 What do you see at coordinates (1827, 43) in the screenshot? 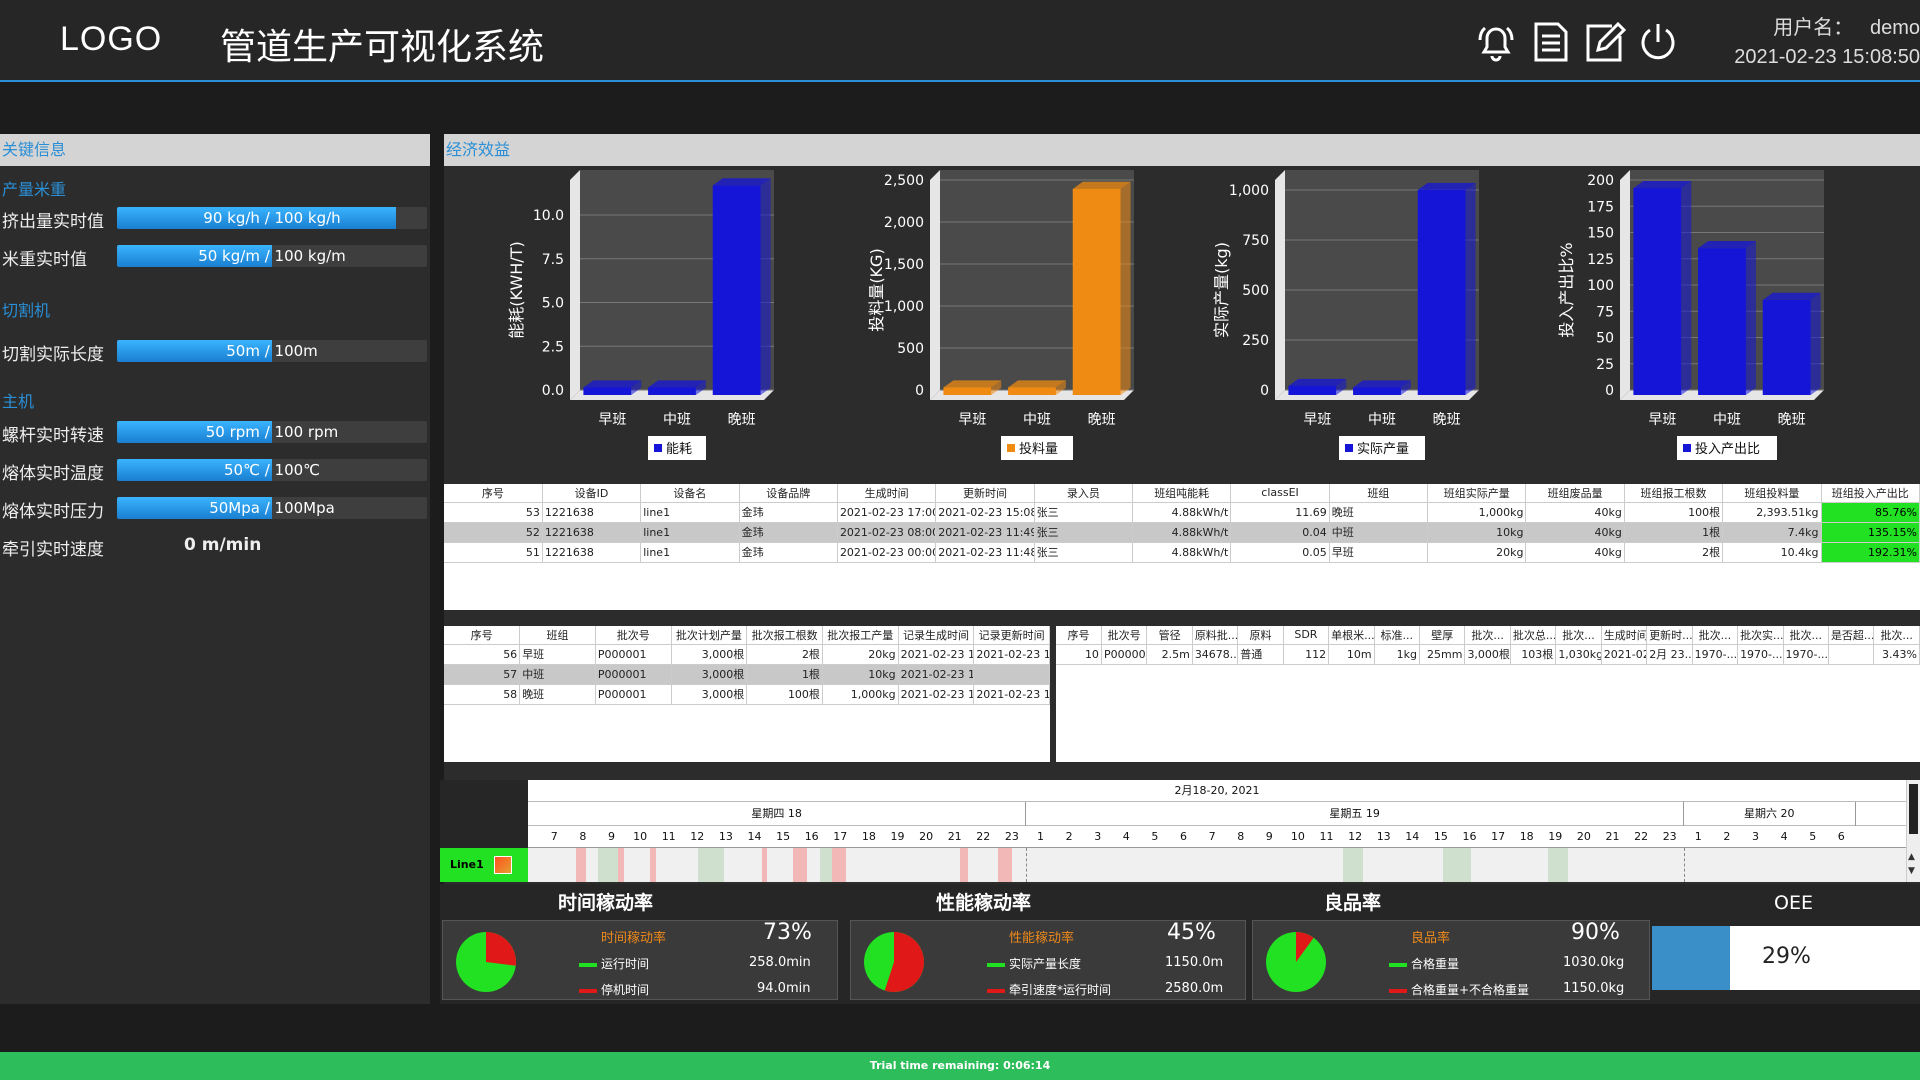
I see `user-info: 用户名： demo 2021-02-23 15:08:50` at bounding box center [1827, 43].